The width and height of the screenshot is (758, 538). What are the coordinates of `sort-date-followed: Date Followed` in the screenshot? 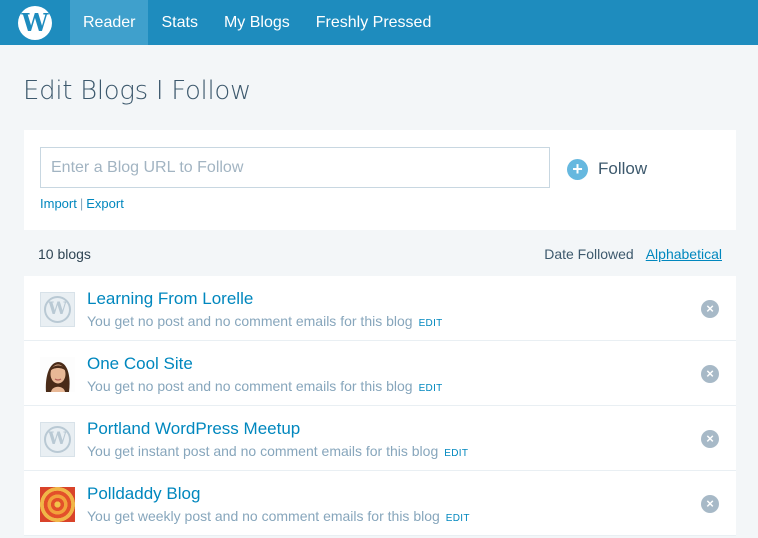 It's located at (589, 254).